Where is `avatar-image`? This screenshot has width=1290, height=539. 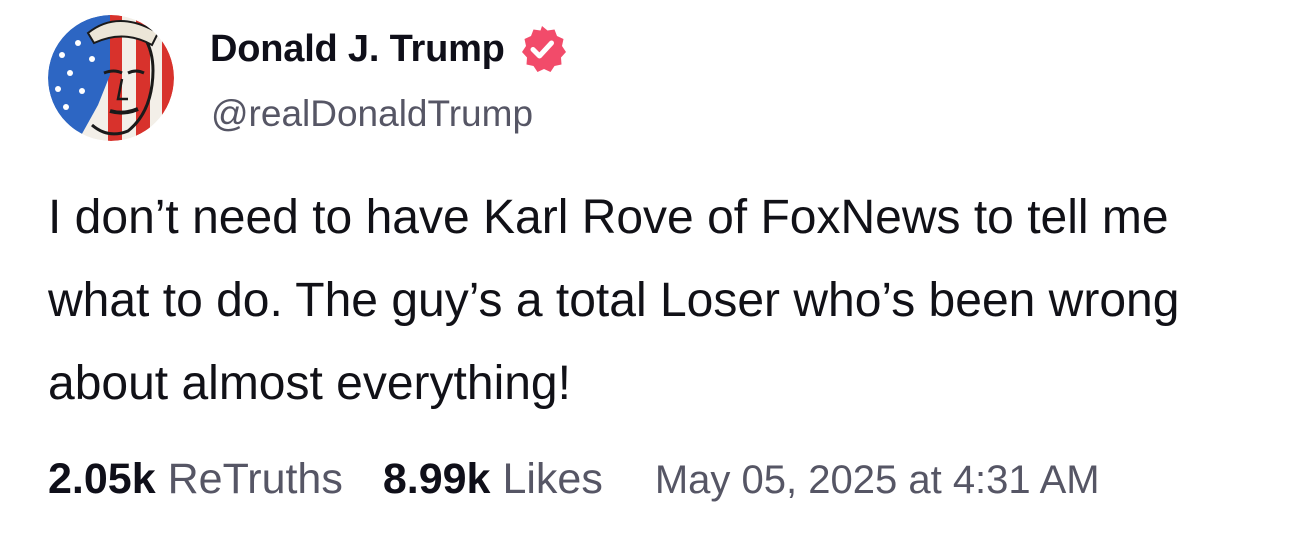 avatar-image is located at coordinates (111, 78).